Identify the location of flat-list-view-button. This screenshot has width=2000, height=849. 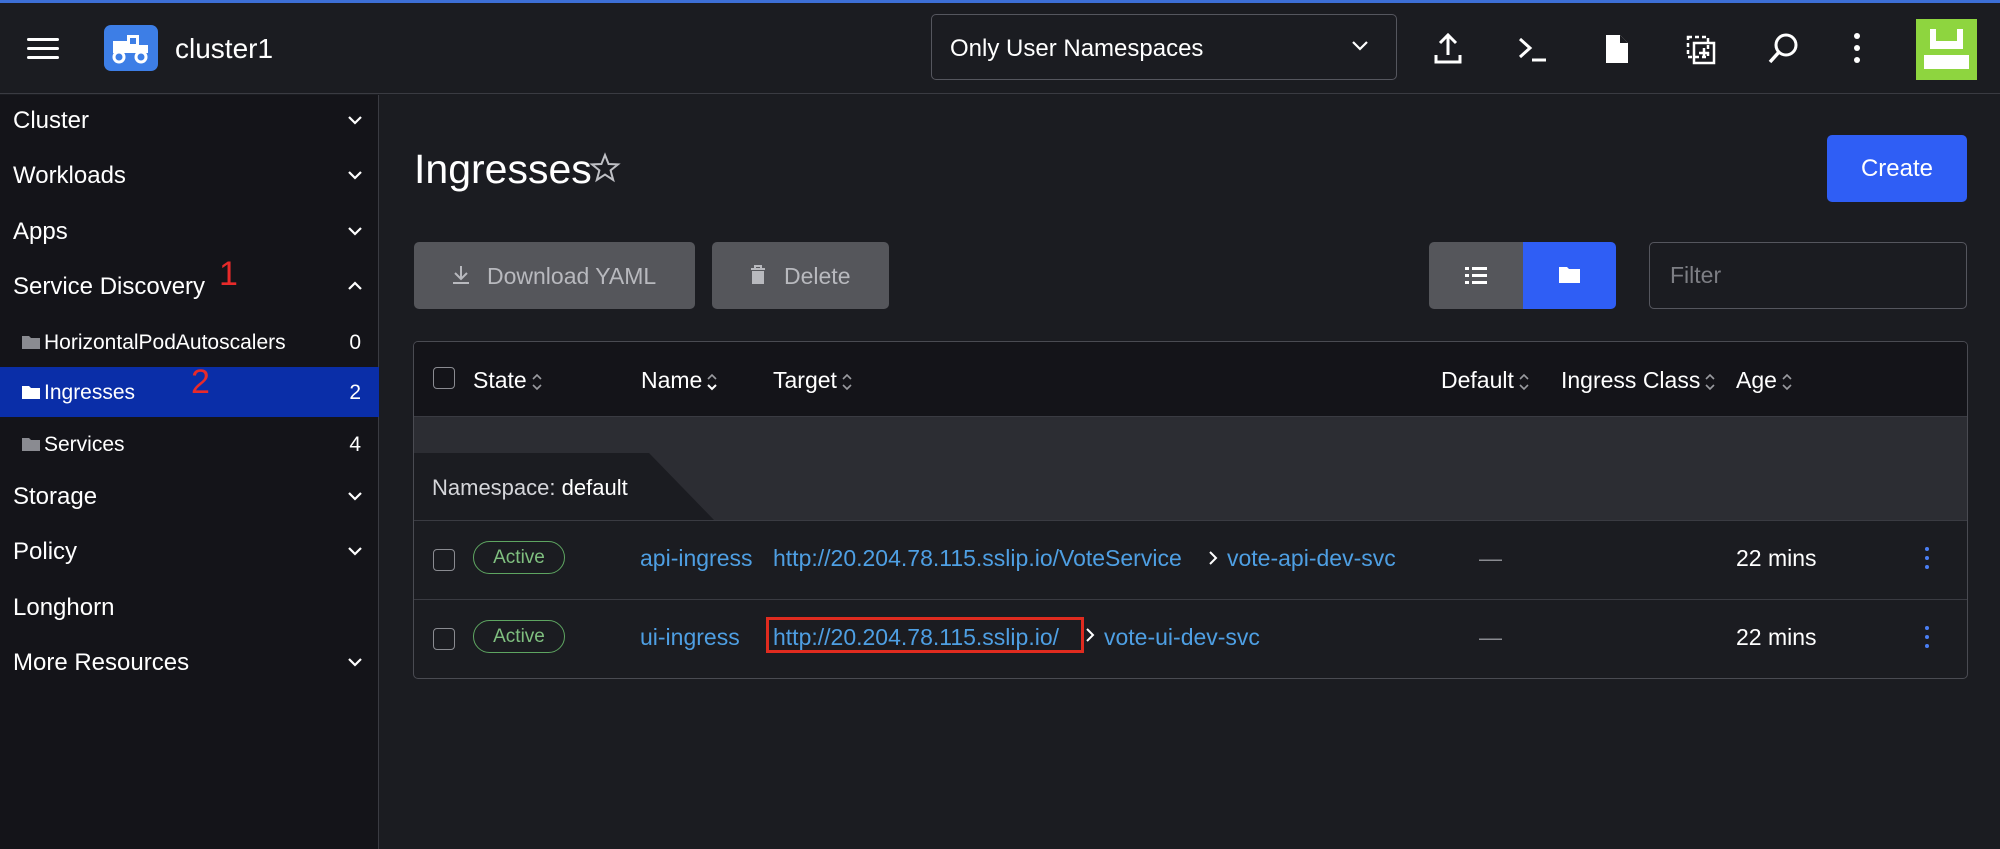
(1476, 275).